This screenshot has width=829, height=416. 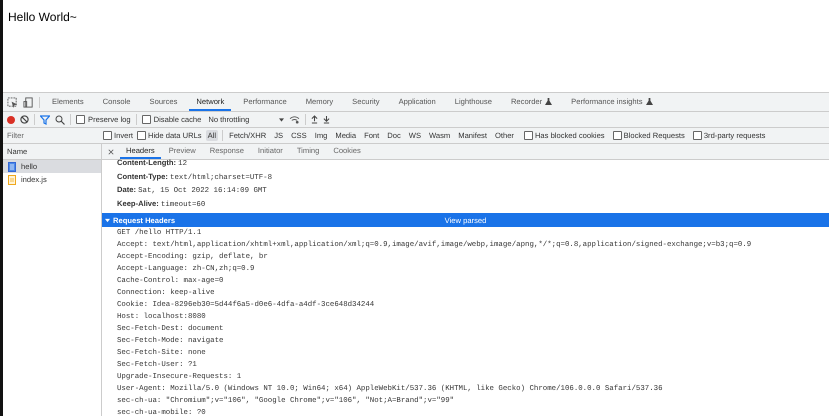 What do you see at coordinates (12, 167) in the screenshot?
I see `document-icon` at bounding box center [12, 167].